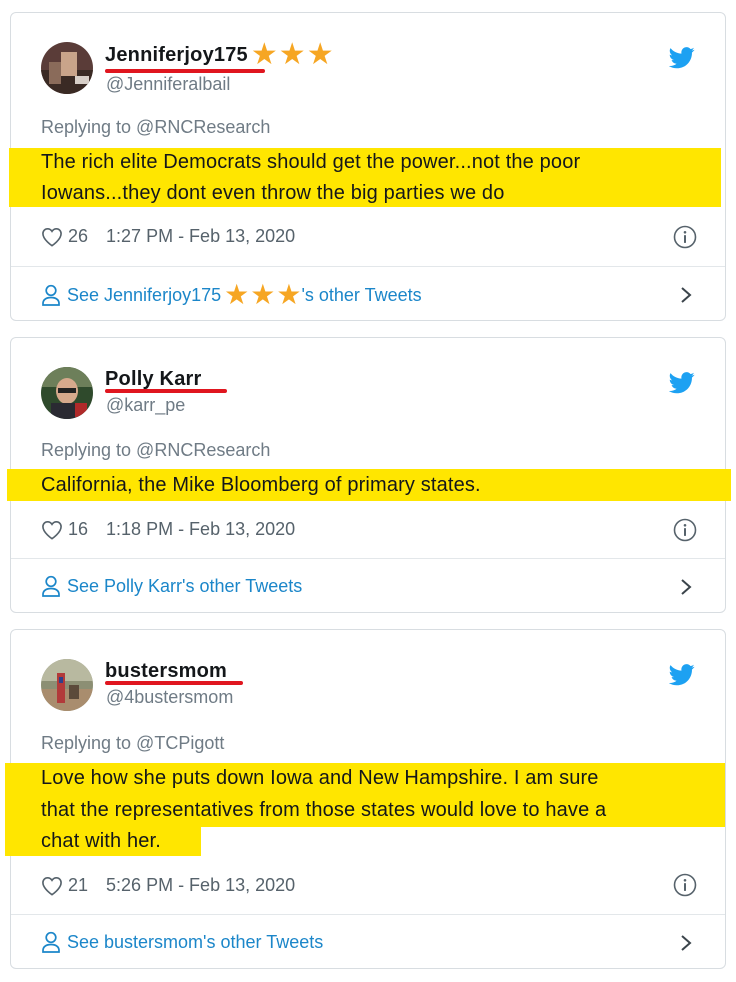  What do you see at coordinates (168, 84) in the screenshot?
I see `user-handle: @Jenniferalbail` at bounding box center [168, 84].